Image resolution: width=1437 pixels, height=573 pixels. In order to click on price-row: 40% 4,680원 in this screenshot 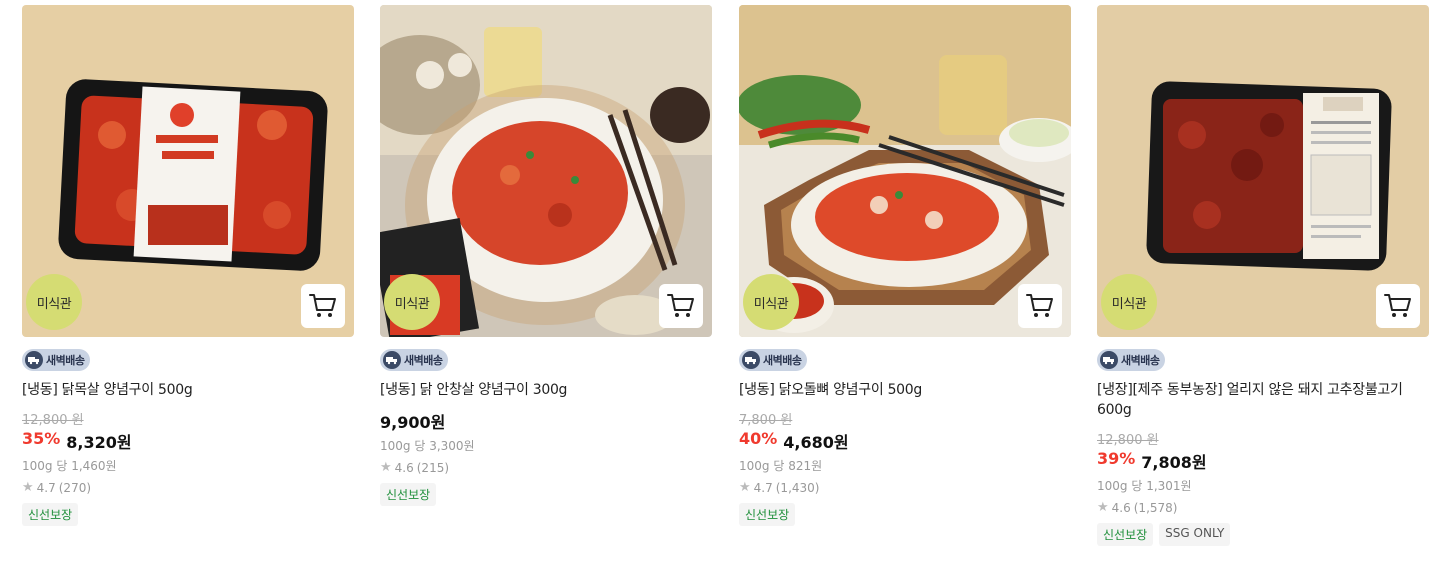, I will do `click(905, 441)`.